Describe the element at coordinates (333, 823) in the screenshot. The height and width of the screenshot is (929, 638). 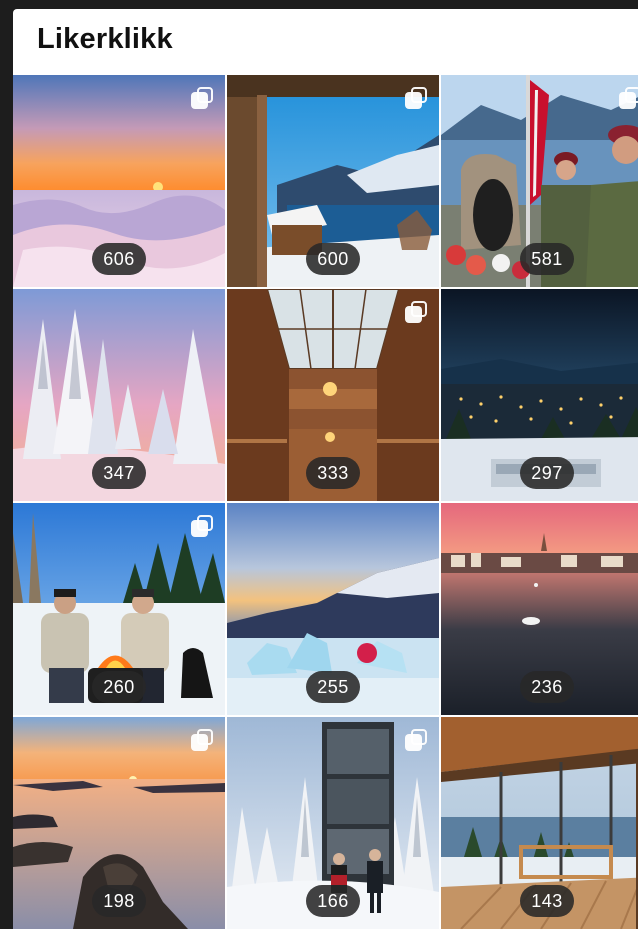
I see `photo-tile-glass-tower: 166` at that location.